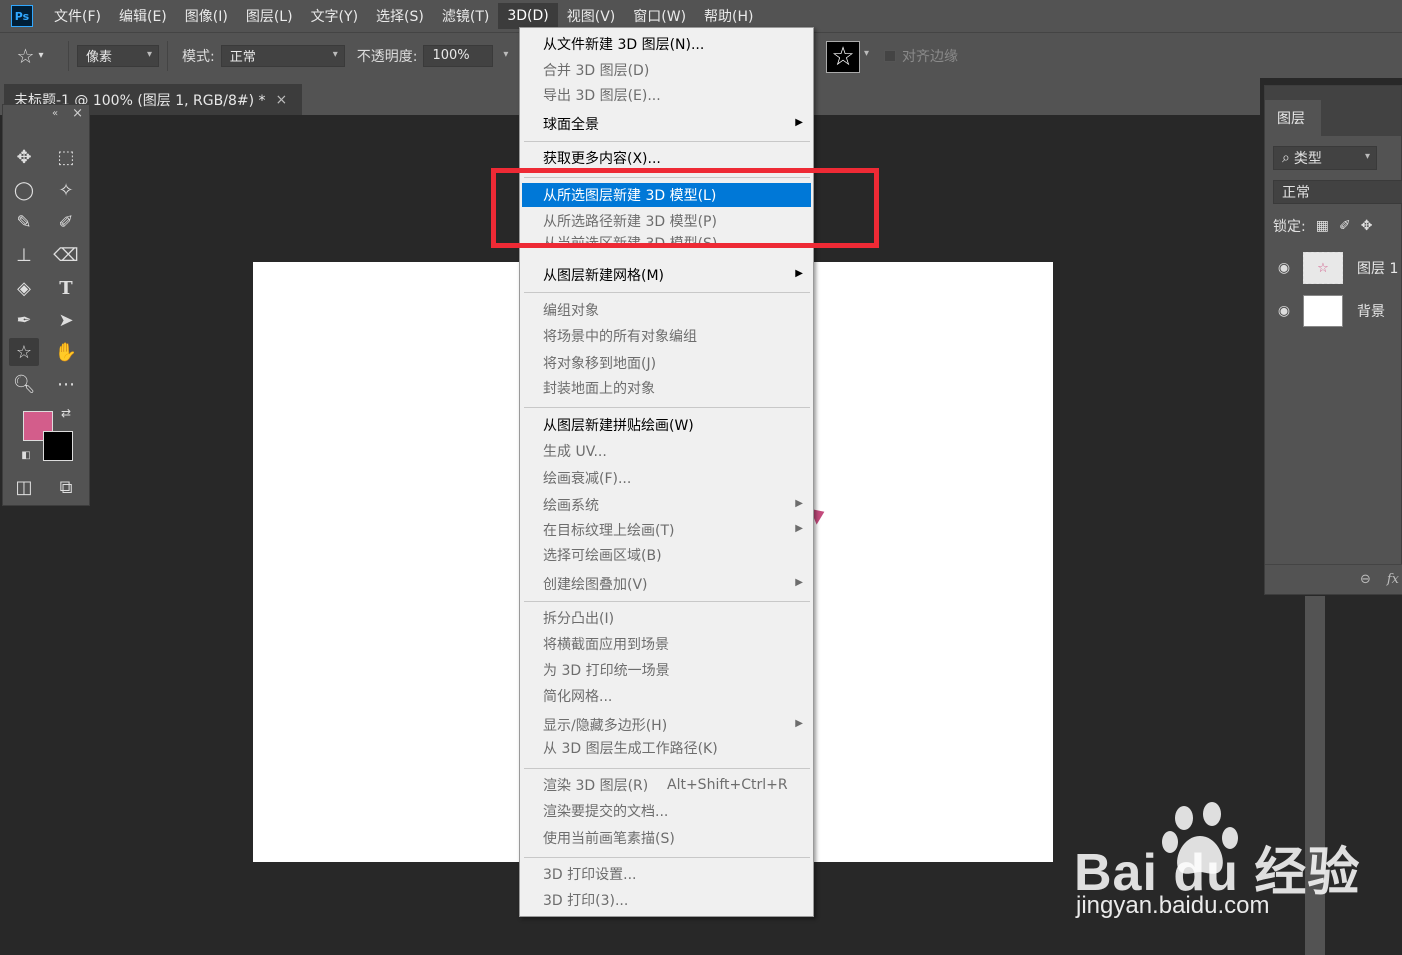 This screenshot has width=1402, height=955. I want to click on menu-item-spherical-panorama: 球面全景 ▶, so click(666, 124).